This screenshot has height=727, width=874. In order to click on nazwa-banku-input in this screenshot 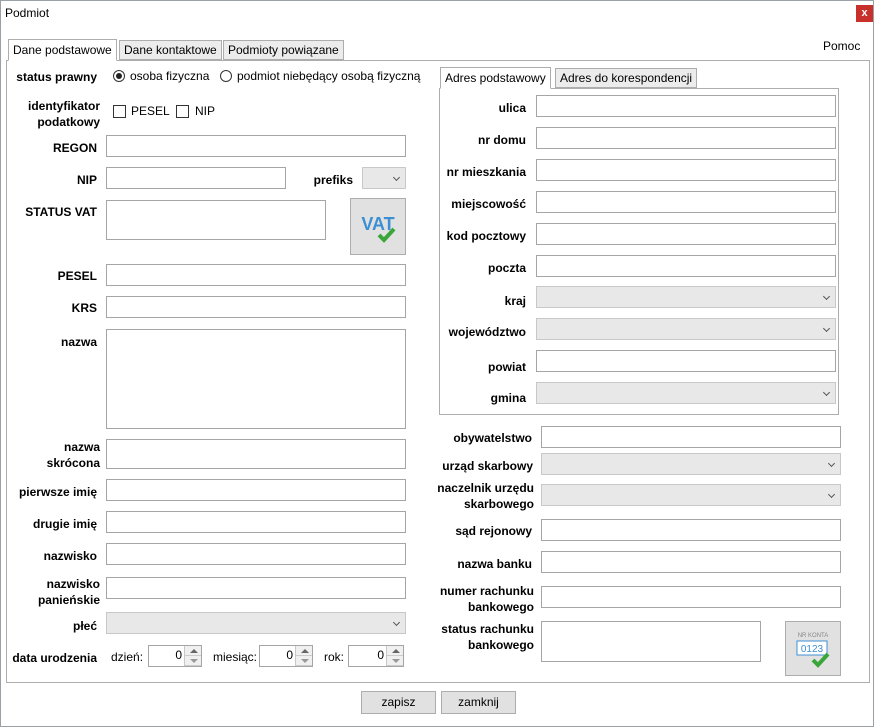, I will do `click(691, 562)`.